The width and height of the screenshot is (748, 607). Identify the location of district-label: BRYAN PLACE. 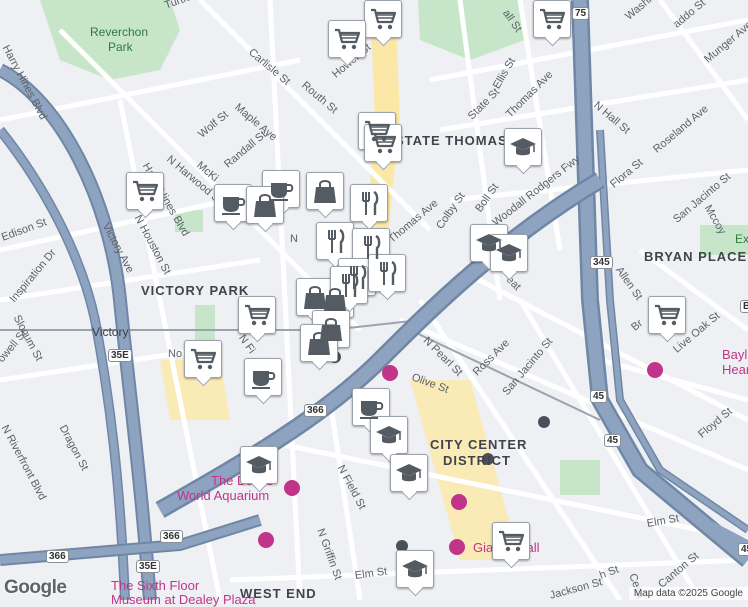
(696, 256).